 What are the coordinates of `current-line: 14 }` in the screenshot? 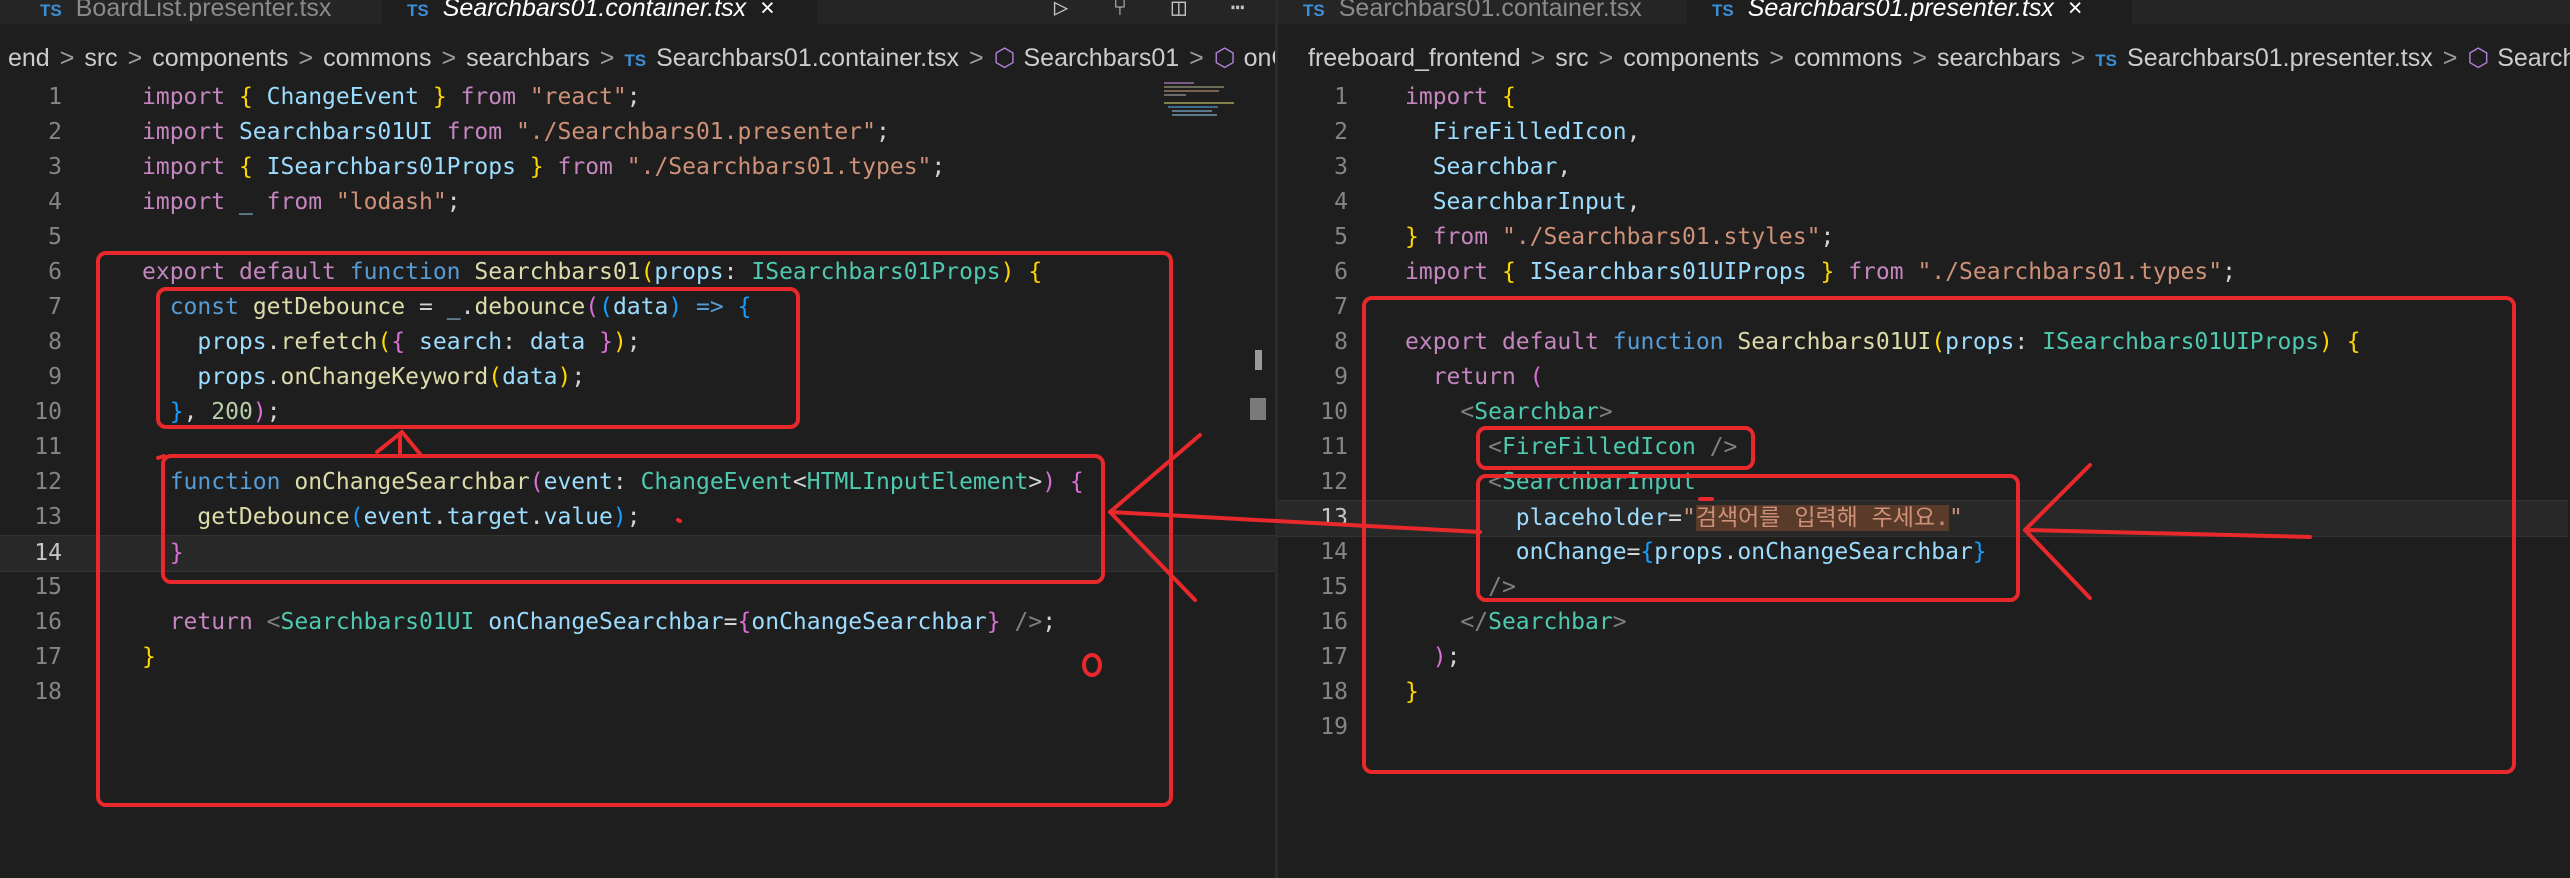 It's located at (637, 553).